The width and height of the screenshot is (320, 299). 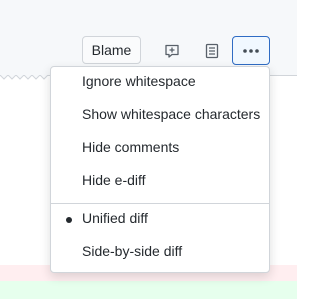 I want to click on add-comment-icon, so click(x=172, y=51).